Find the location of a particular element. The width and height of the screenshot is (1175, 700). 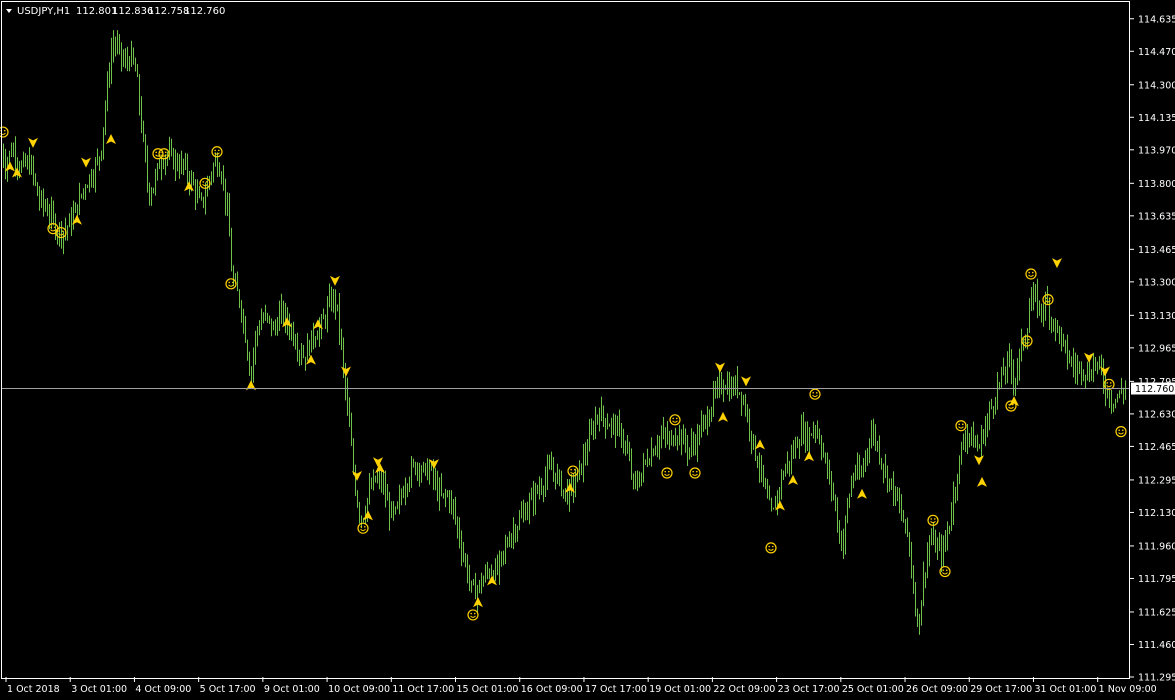

x-tick-label: 29 Oct 17:00 is located at coordinates (1001, 689).